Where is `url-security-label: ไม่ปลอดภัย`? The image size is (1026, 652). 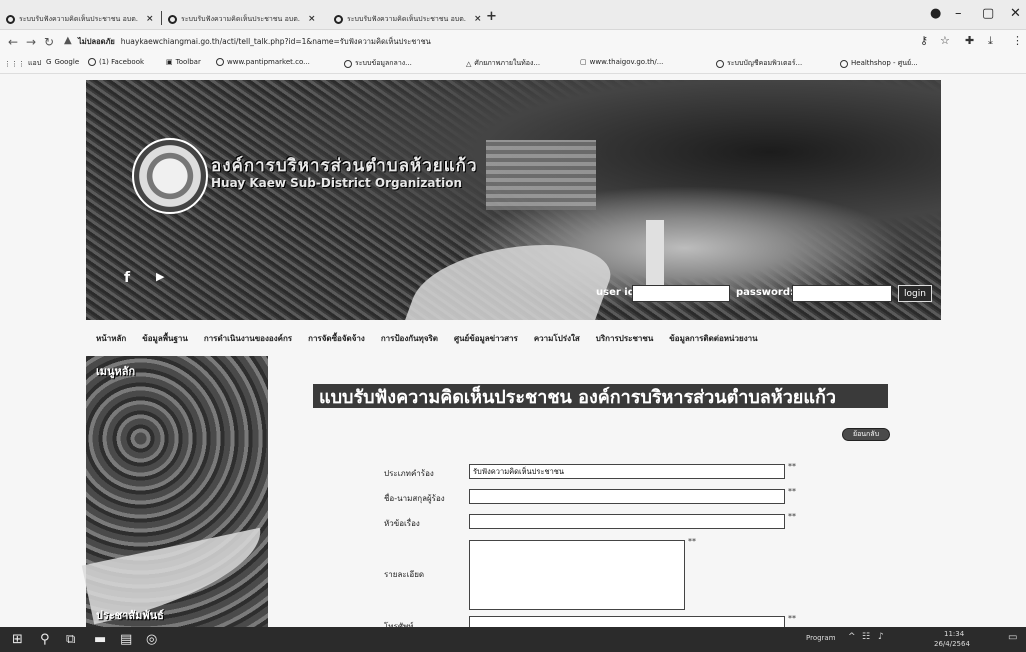 url-security-label: ไม่ปลอดภัย is located at coordinates (96, 41).